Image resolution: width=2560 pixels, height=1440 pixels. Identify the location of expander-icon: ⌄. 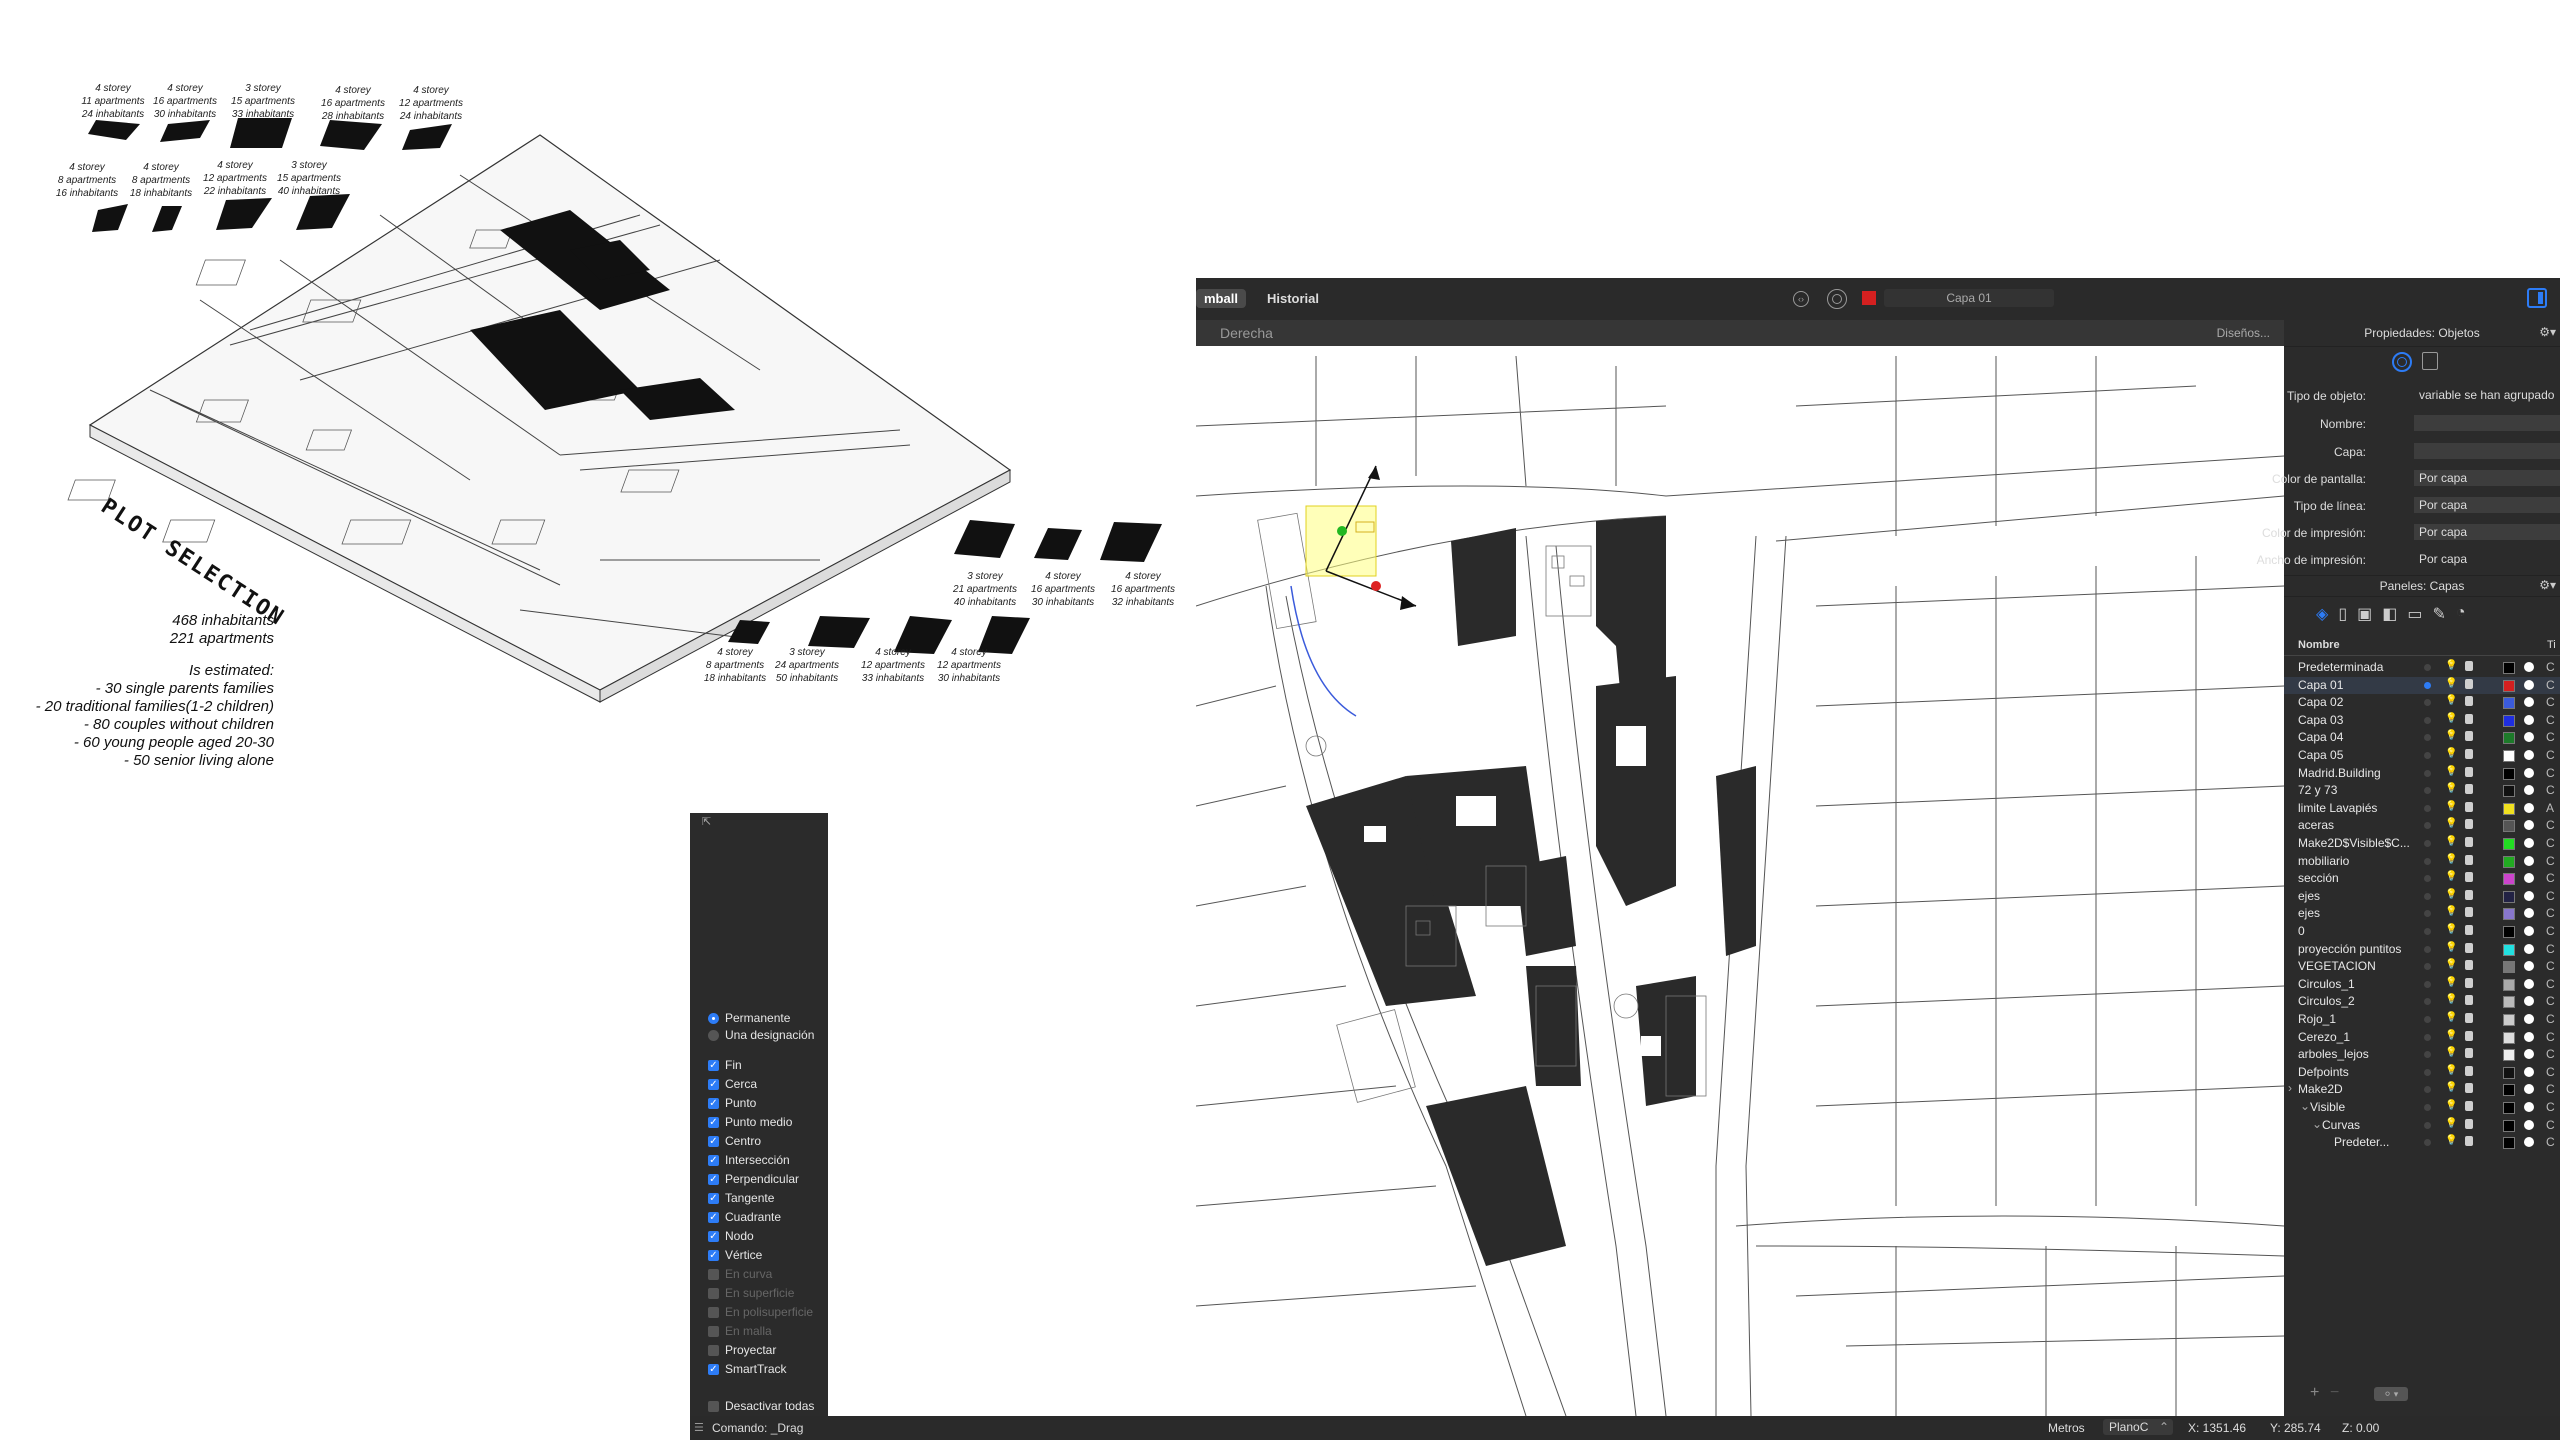
(2317, 1124).